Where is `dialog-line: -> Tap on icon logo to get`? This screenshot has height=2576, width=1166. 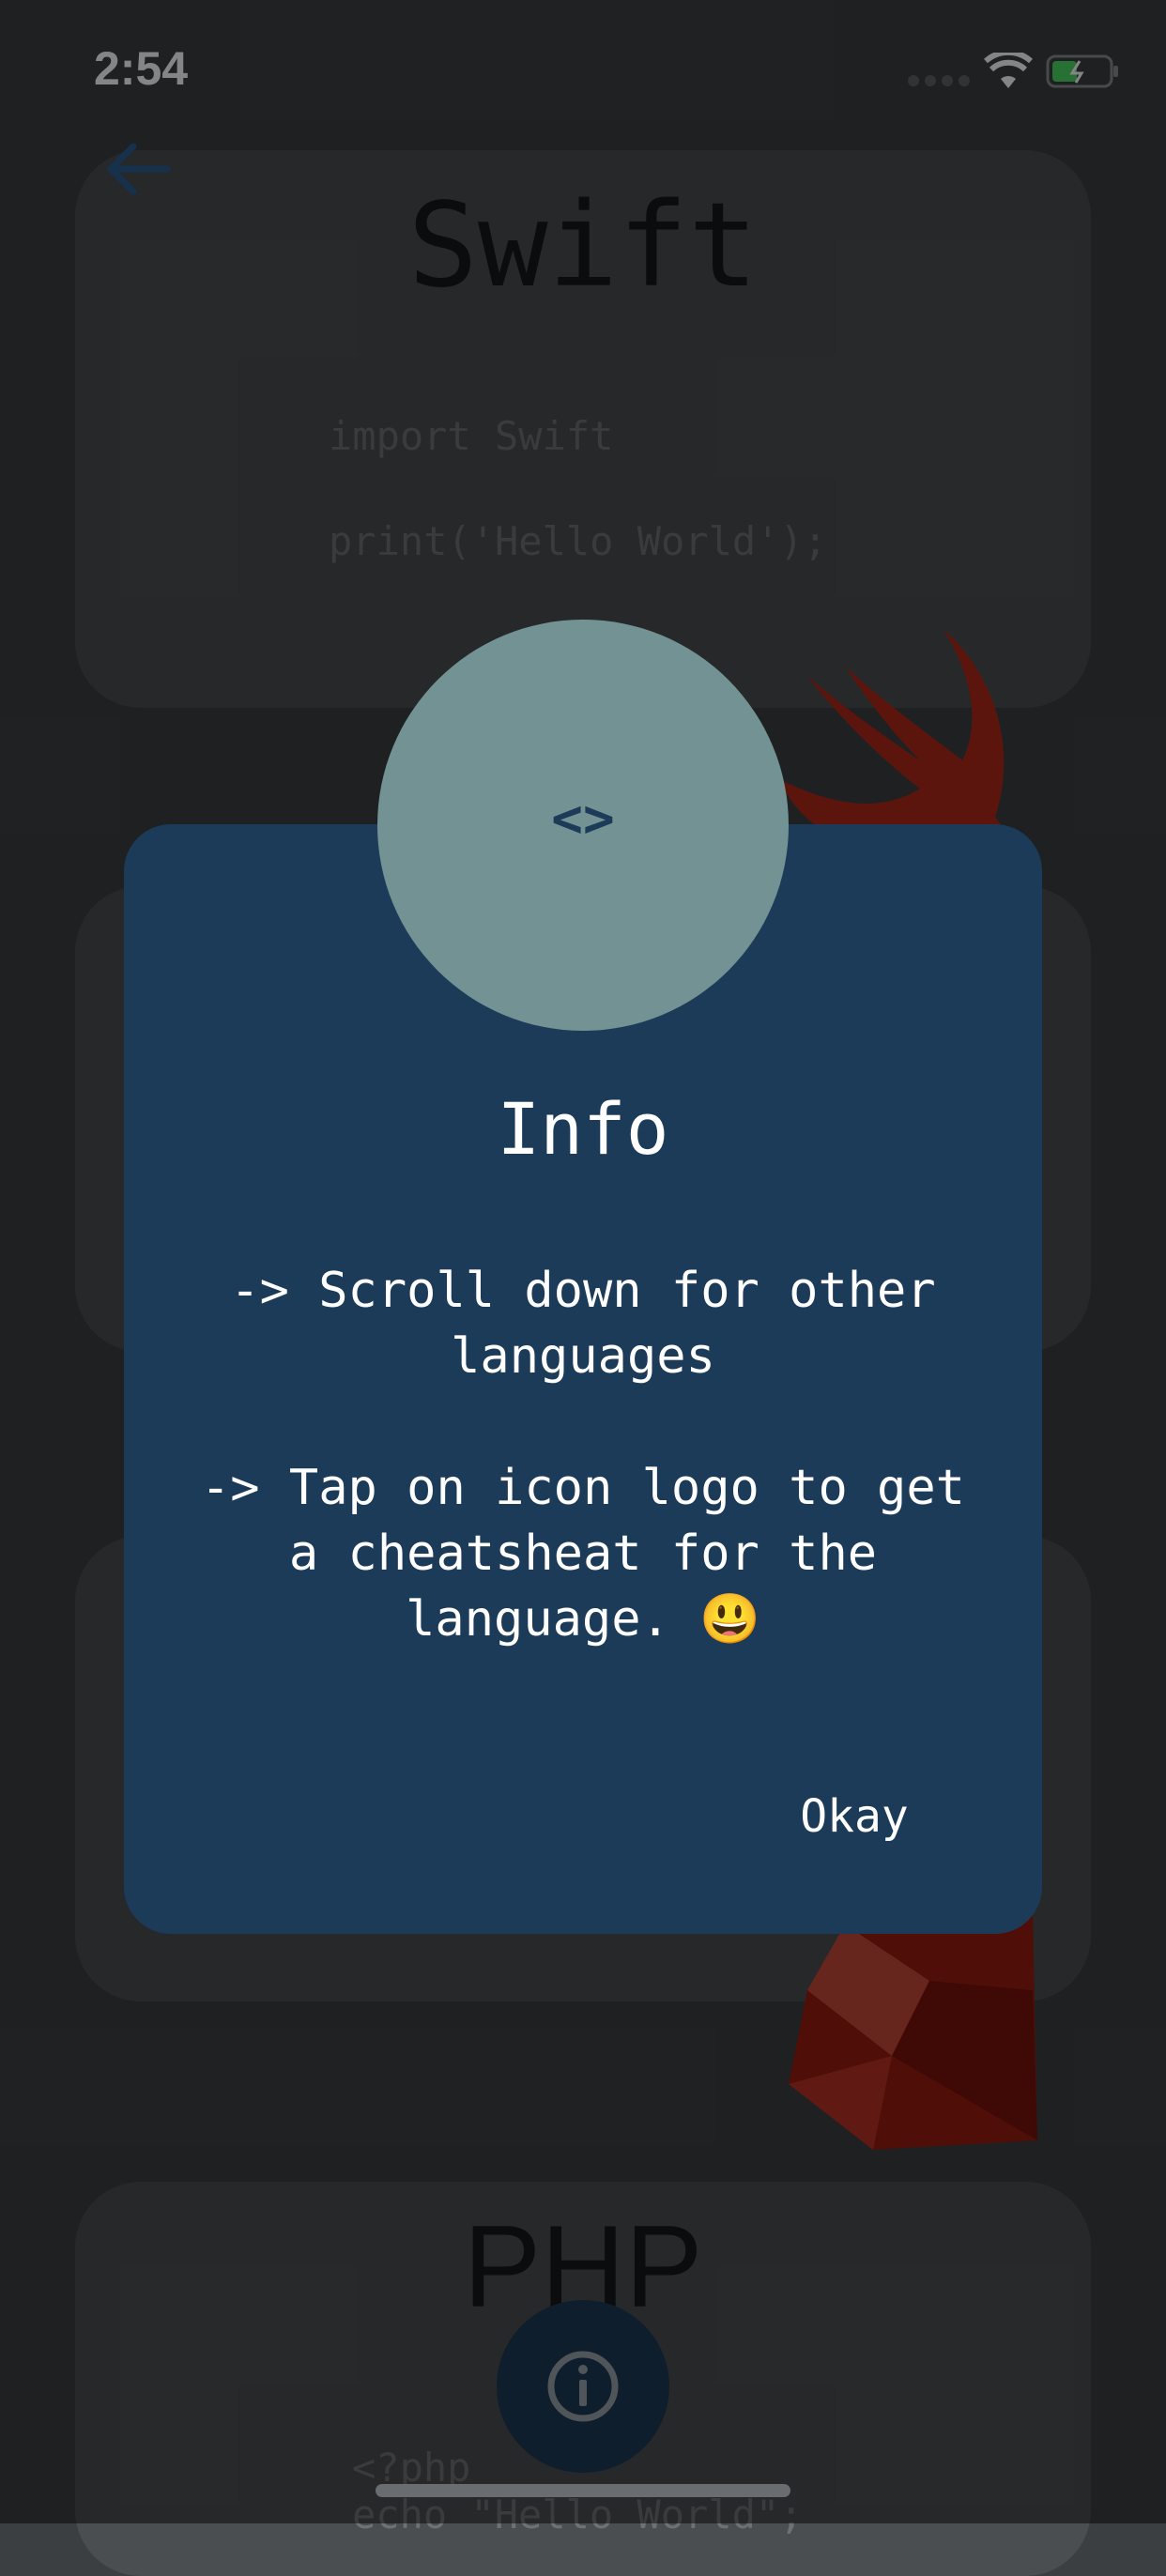
dialog-line: -> Tap on icon logo to get is located at coordinates (583, 1488).